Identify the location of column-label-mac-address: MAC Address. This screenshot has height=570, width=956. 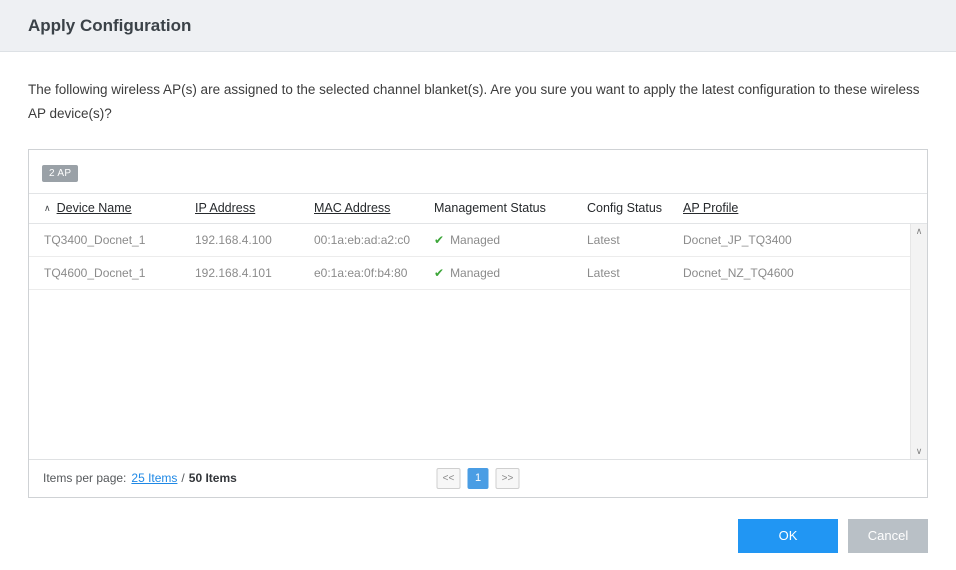
(352, 208).